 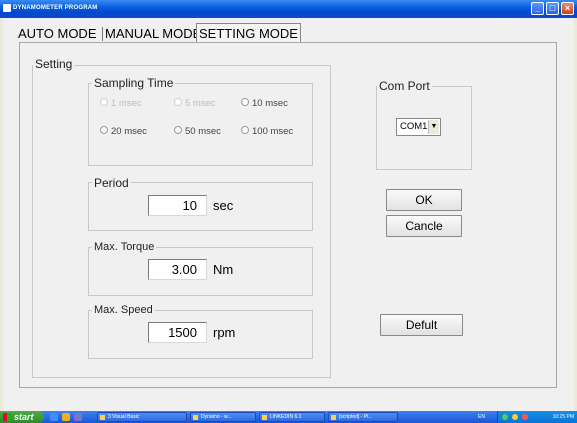 I want to click on taskbar-item-linkedin: LINKEDIN 6.1, so click(x=292, y=417).